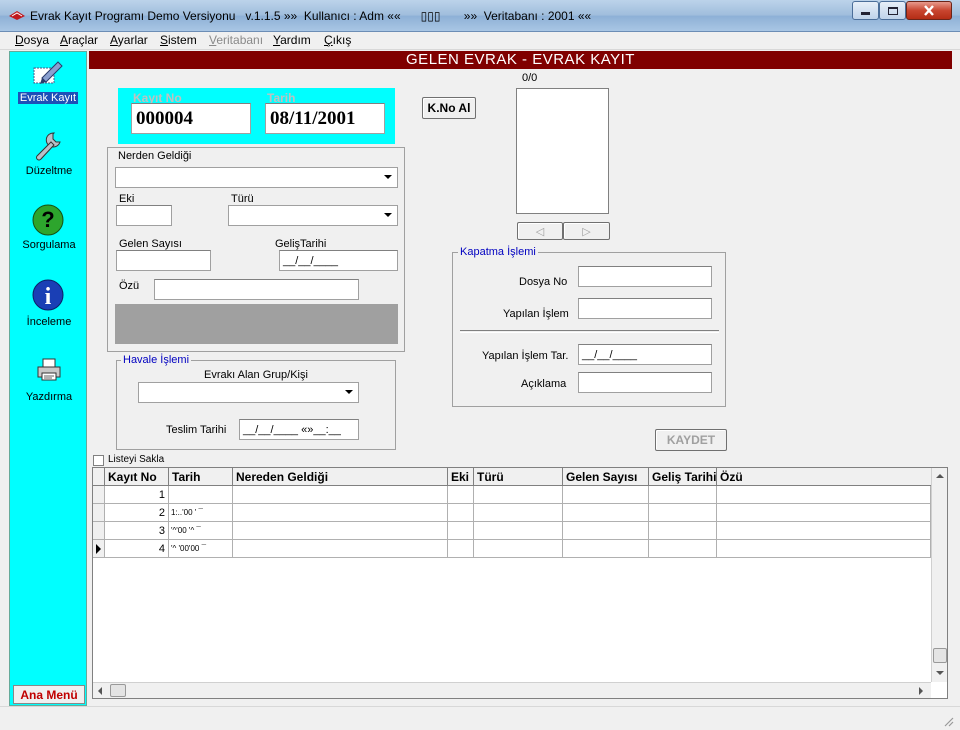  What do you see at coordinates (236, 40) in the screenshot?
I see `menu-veritabani: Veritabanı` at bounding box center [236, 40].